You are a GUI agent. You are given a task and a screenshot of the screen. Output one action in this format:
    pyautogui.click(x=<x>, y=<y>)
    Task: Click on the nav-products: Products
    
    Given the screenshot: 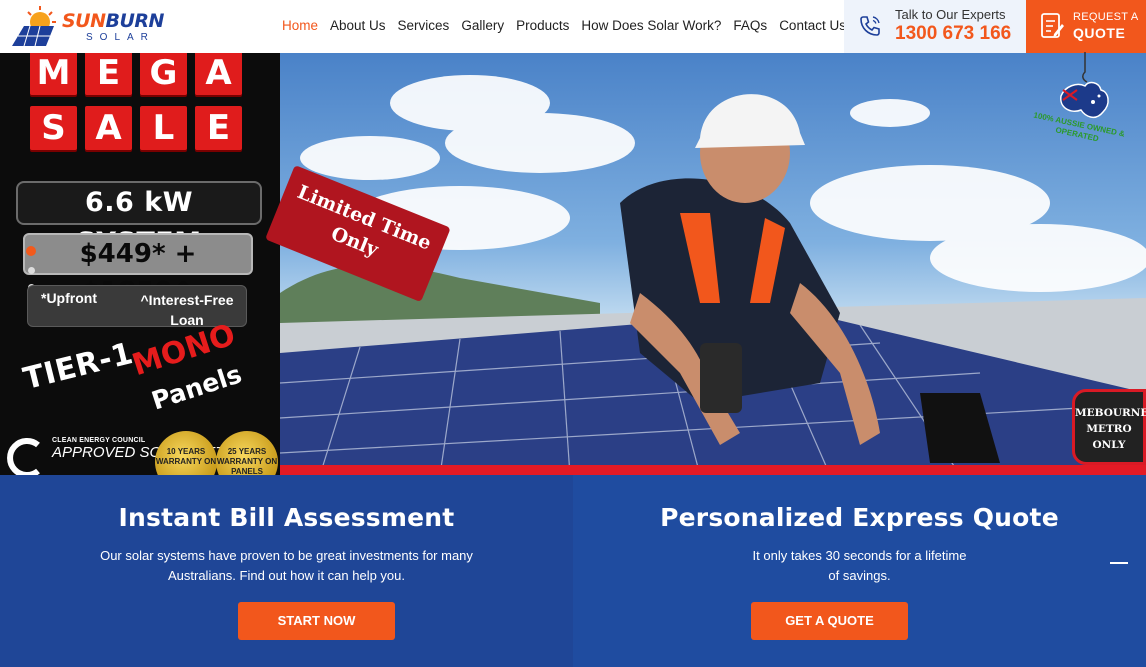 What is the action you would take?
    pyautogui.click(x=542, y=28)
    